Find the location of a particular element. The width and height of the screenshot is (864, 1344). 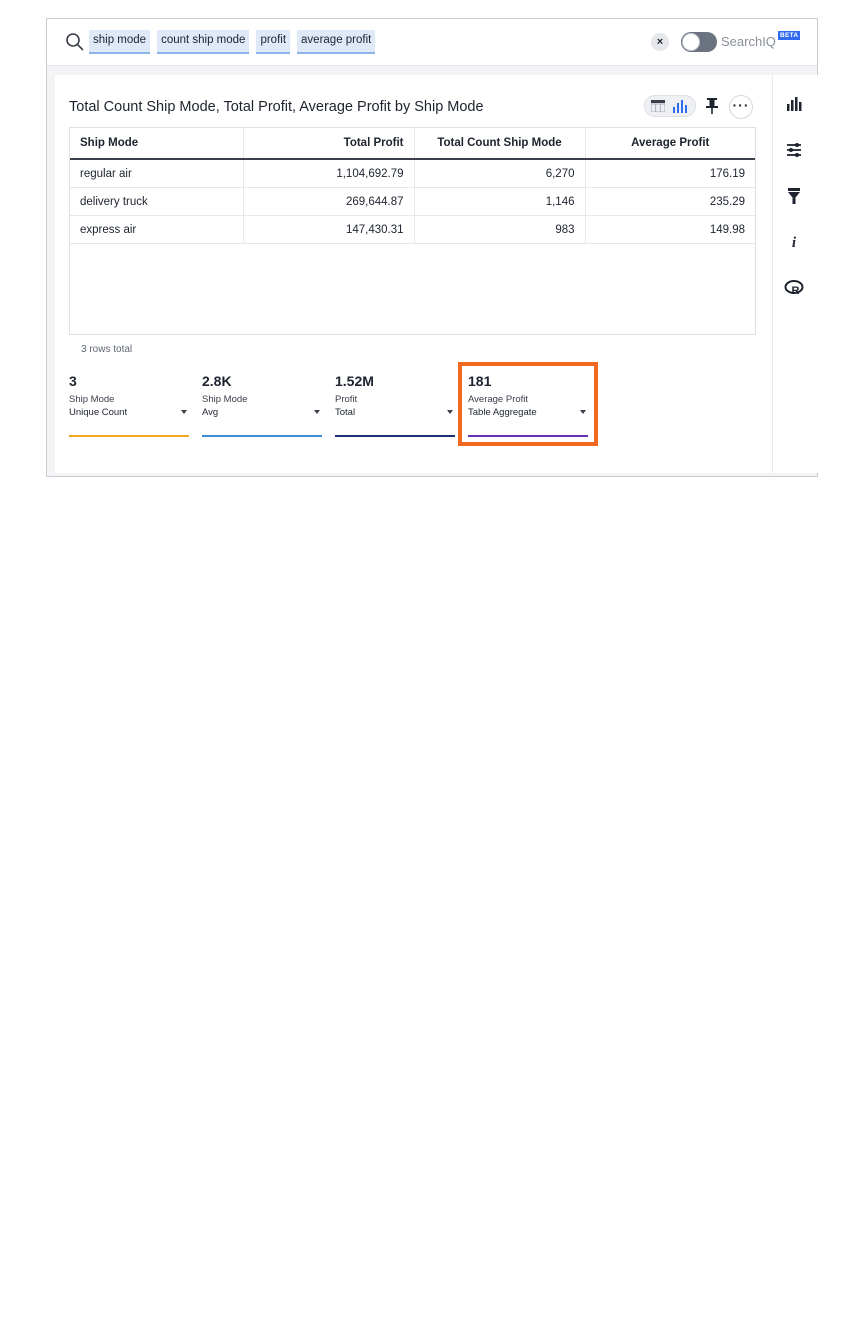

info-icon: i is located at coordinates (794, 242).